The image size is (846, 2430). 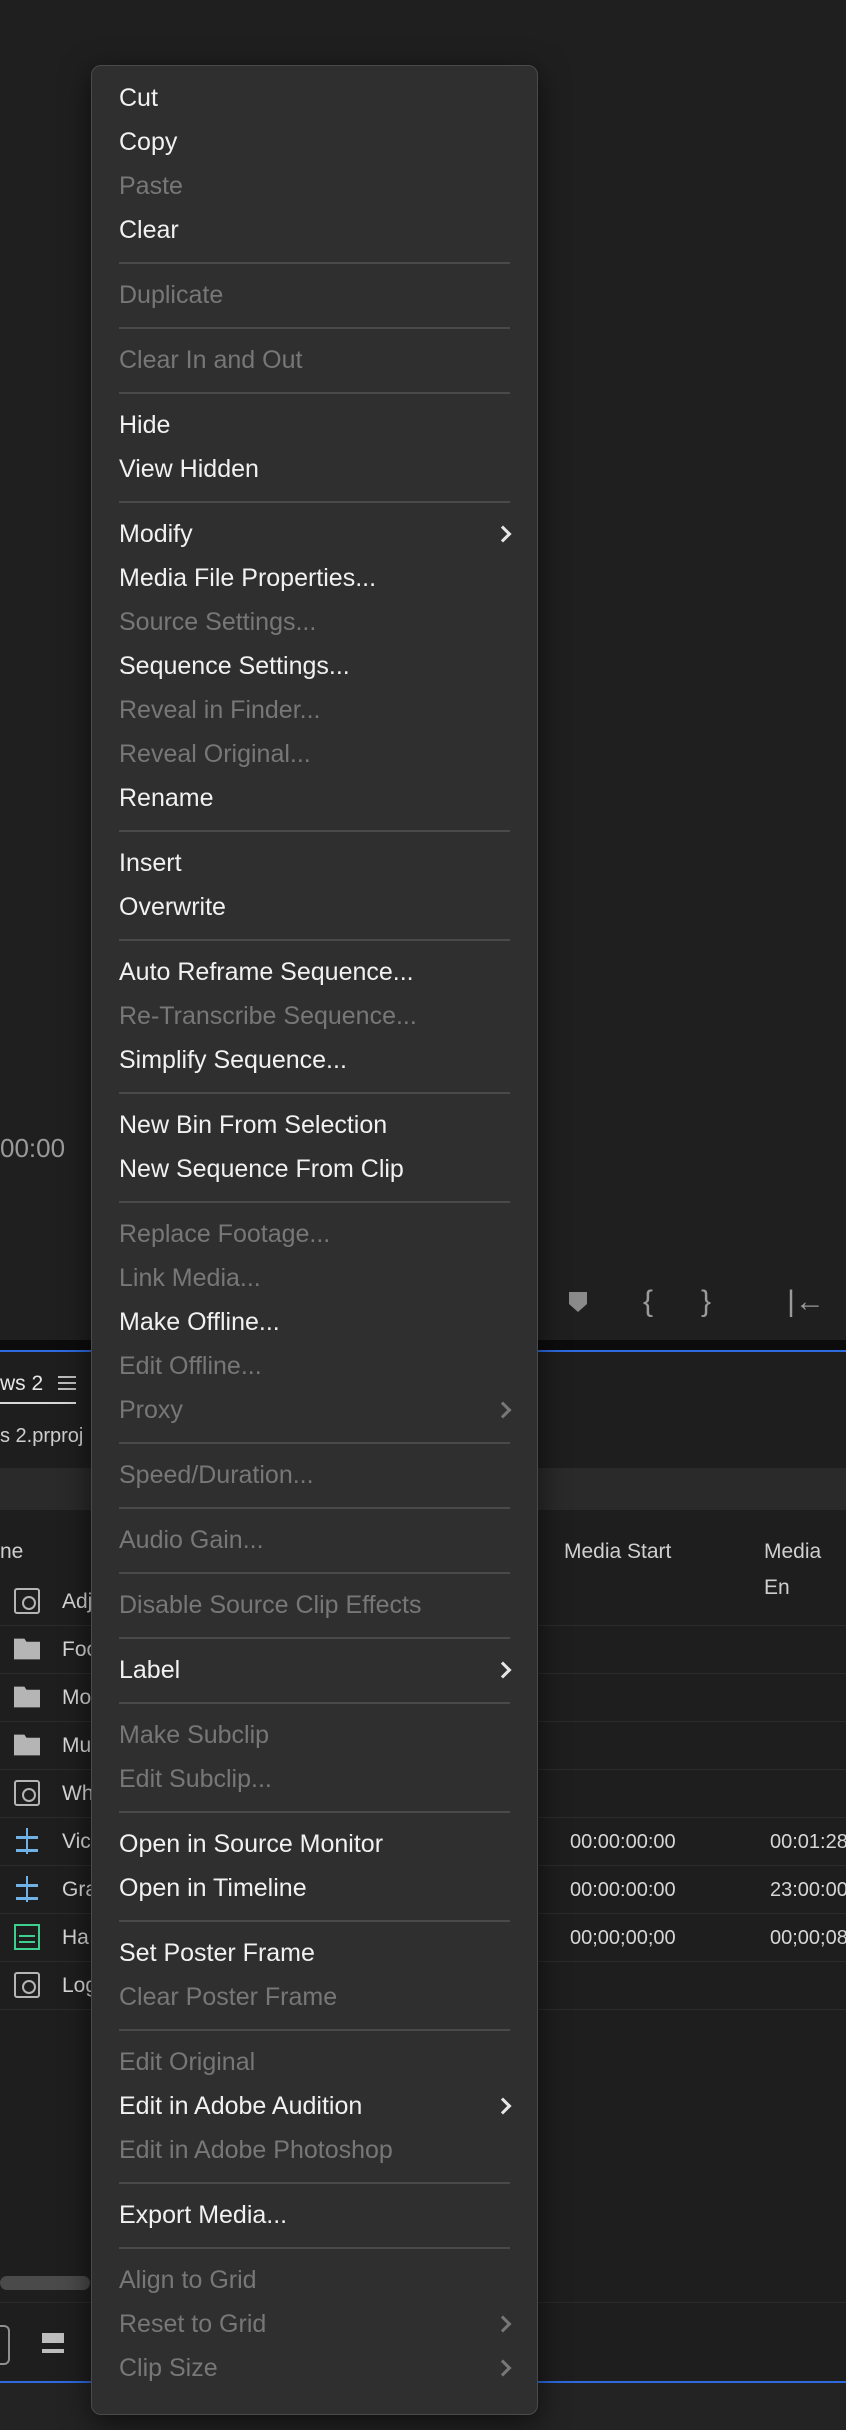 What do you see at coordinates (22, 1383) in the screenshot?
I see `project-tab-label: ws 2` at bounding box center [22, 1383].